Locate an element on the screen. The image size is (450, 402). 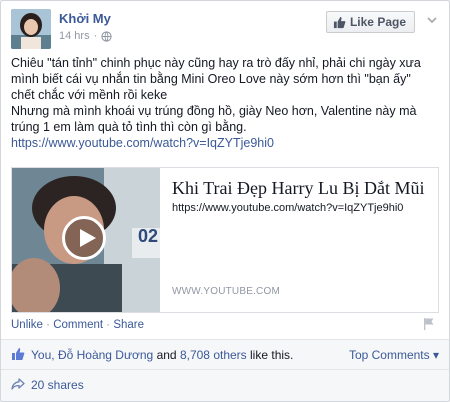
page-name-link: Khởi My is located at coordinates (85, 18).